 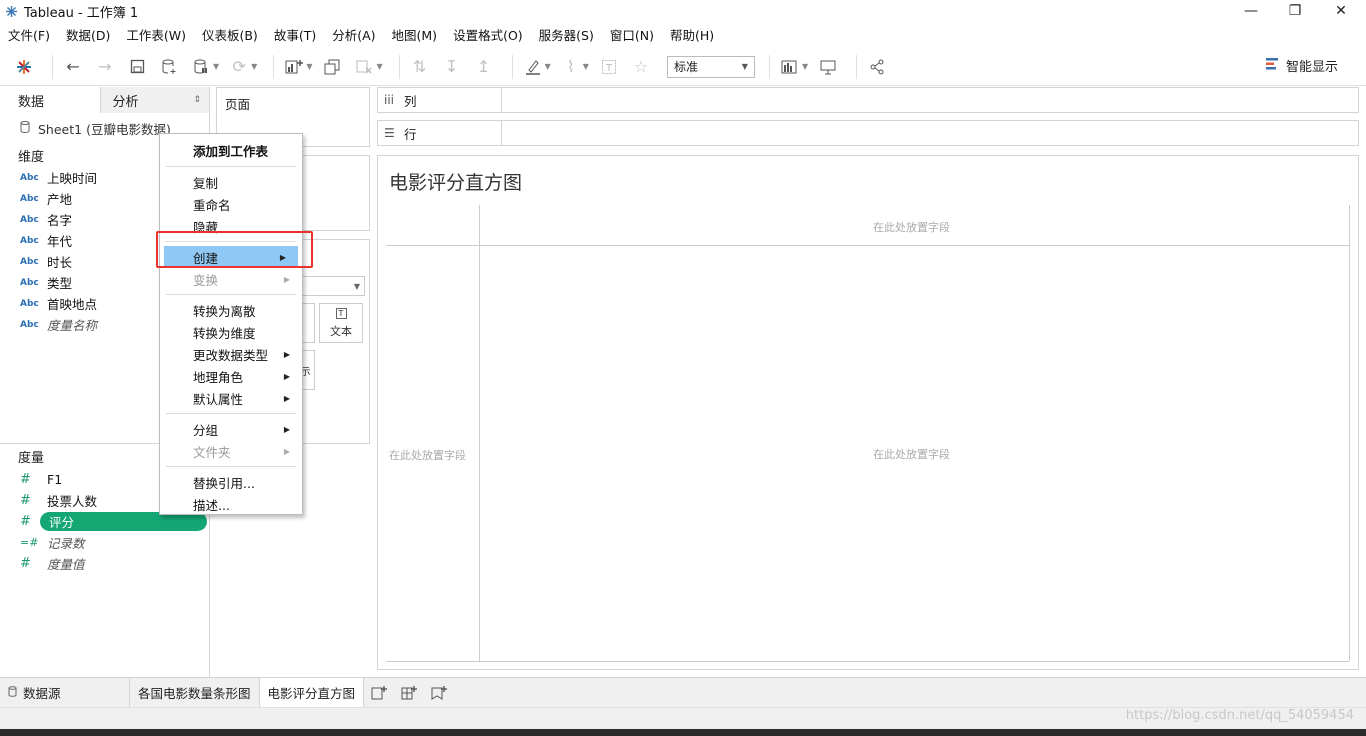 What do you see at coordinates (60, 199) in the screenshot?
I see `field-name: 产地` at bounding box center [60, 199].